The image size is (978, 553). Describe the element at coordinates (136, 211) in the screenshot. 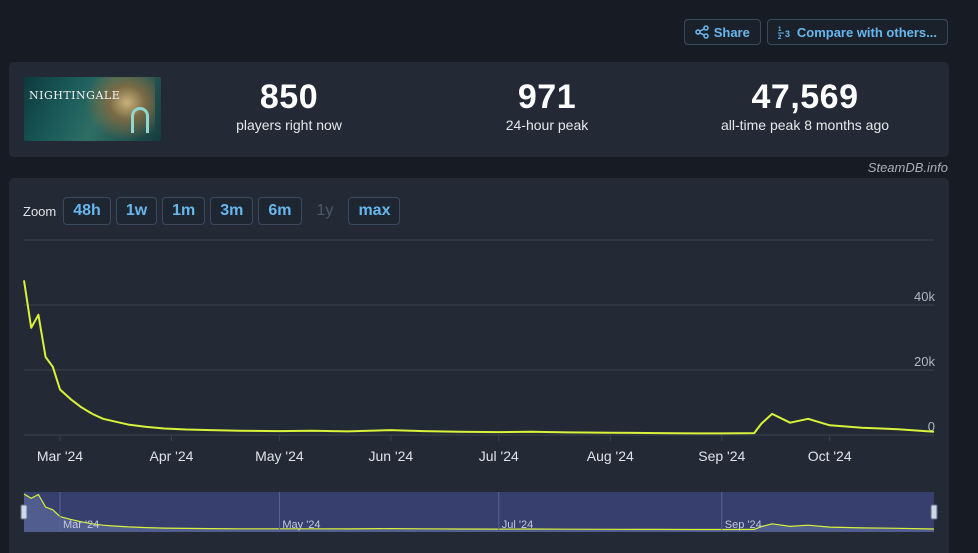

I see `zoom-1w-button: 1w` at that location.